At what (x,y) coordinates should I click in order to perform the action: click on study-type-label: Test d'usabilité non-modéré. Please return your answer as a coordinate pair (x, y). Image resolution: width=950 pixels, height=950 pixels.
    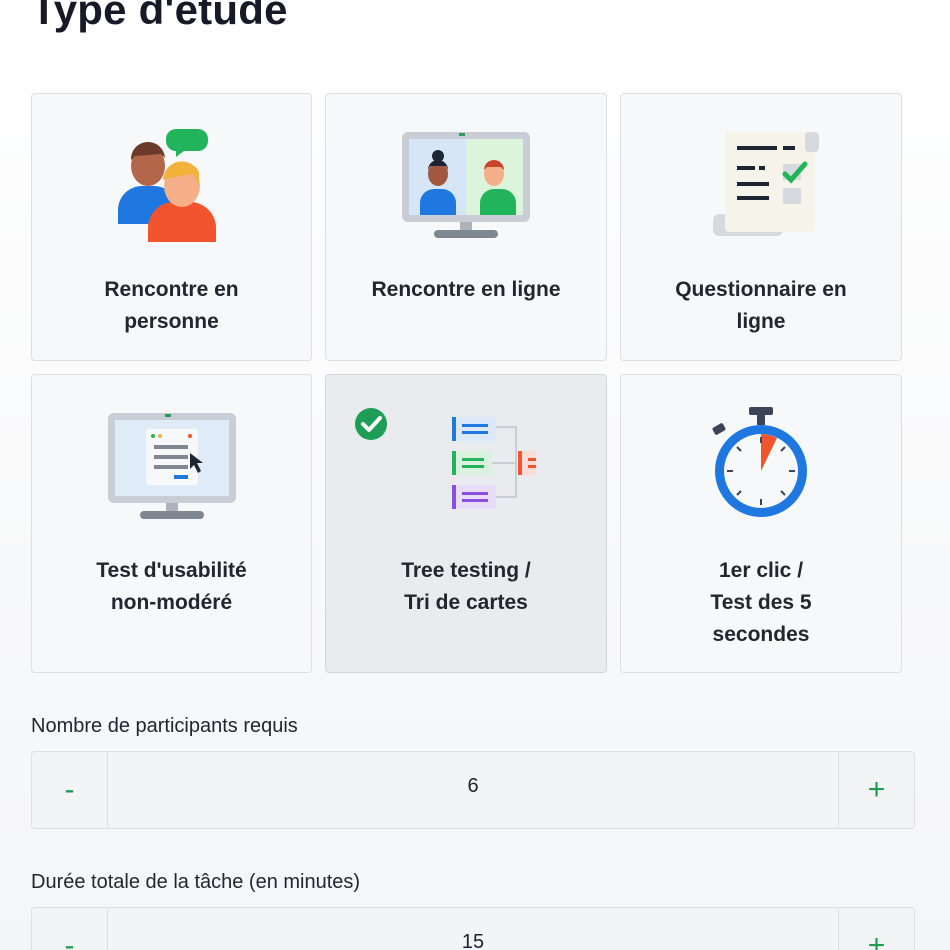
    Looking at the image, I should click on (171, 586).